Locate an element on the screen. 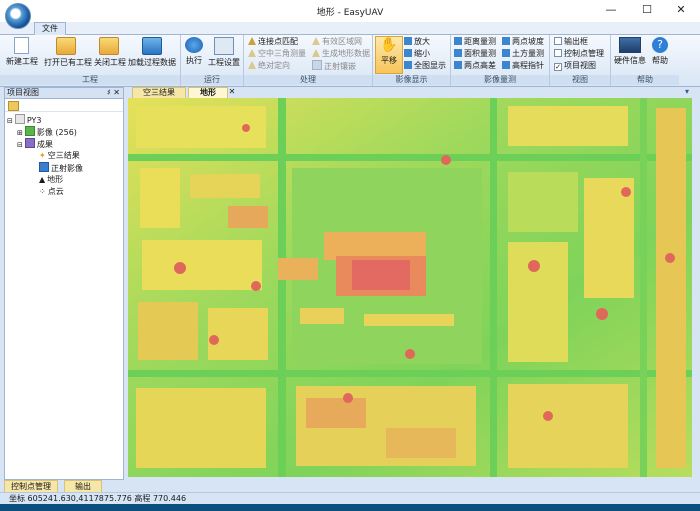  help-question-icon: ? is located at coordinates (660, 45).